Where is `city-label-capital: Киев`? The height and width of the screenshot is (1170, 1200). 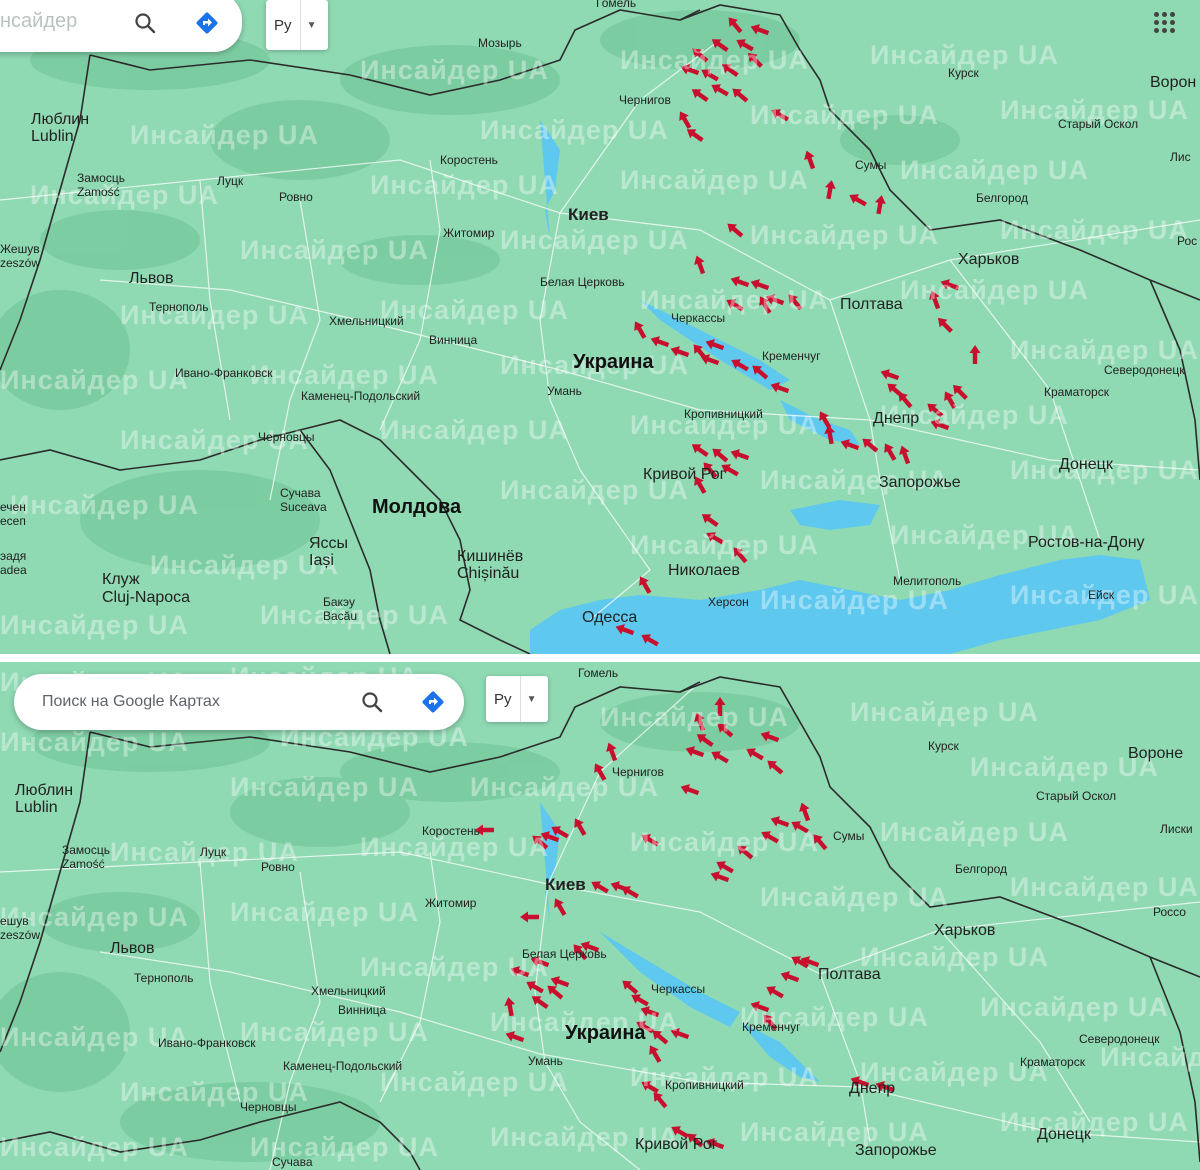
city-label-capital: Киев is located at coordinates (588, 214).